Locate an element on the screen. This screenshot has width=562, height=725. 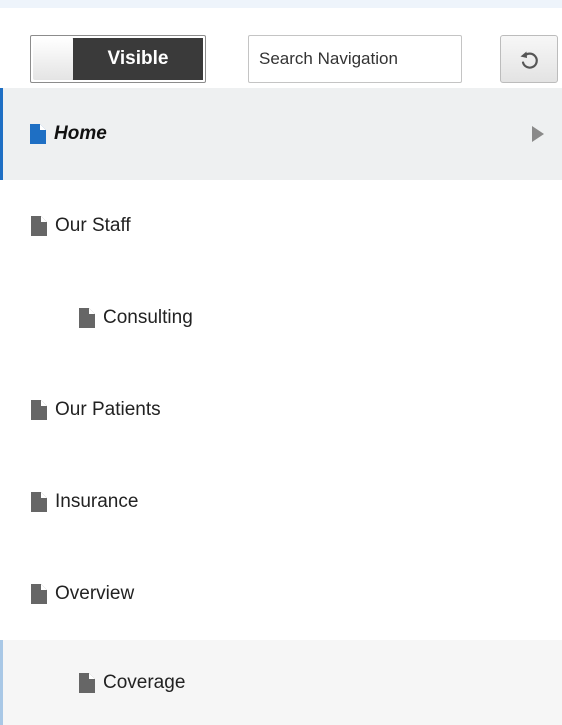
nav-item-label: Our Staff is located at coordinates (93, 225).